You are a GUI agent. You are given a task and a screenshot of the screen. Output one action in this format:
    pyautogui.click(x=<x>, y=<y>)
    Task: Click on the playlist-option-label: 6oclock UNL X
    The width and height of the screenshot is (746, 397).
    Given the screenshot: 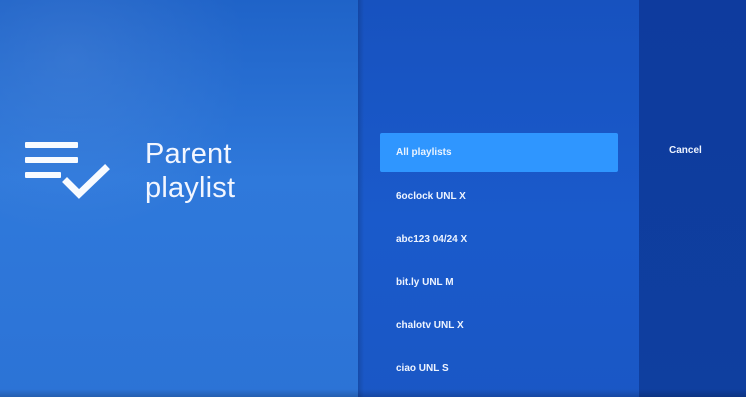 What is the action you would take?
    pyautogui.click(x=431, y=196)
    